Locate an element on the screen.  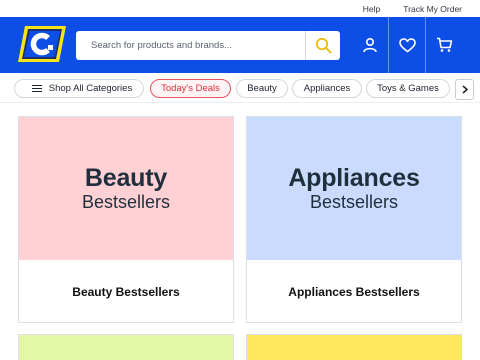
menu-icon is located at coordinates (36, 88).